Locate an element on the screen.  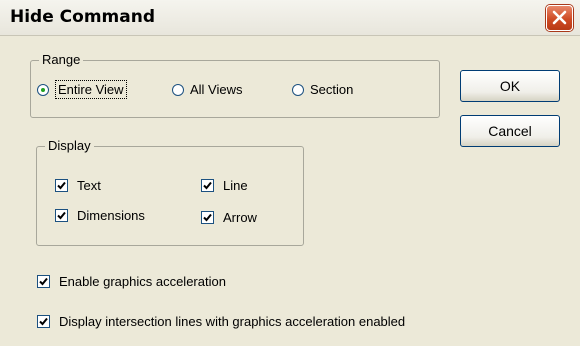
checkbox-line-label: Line is located at coordinates (235, 185).